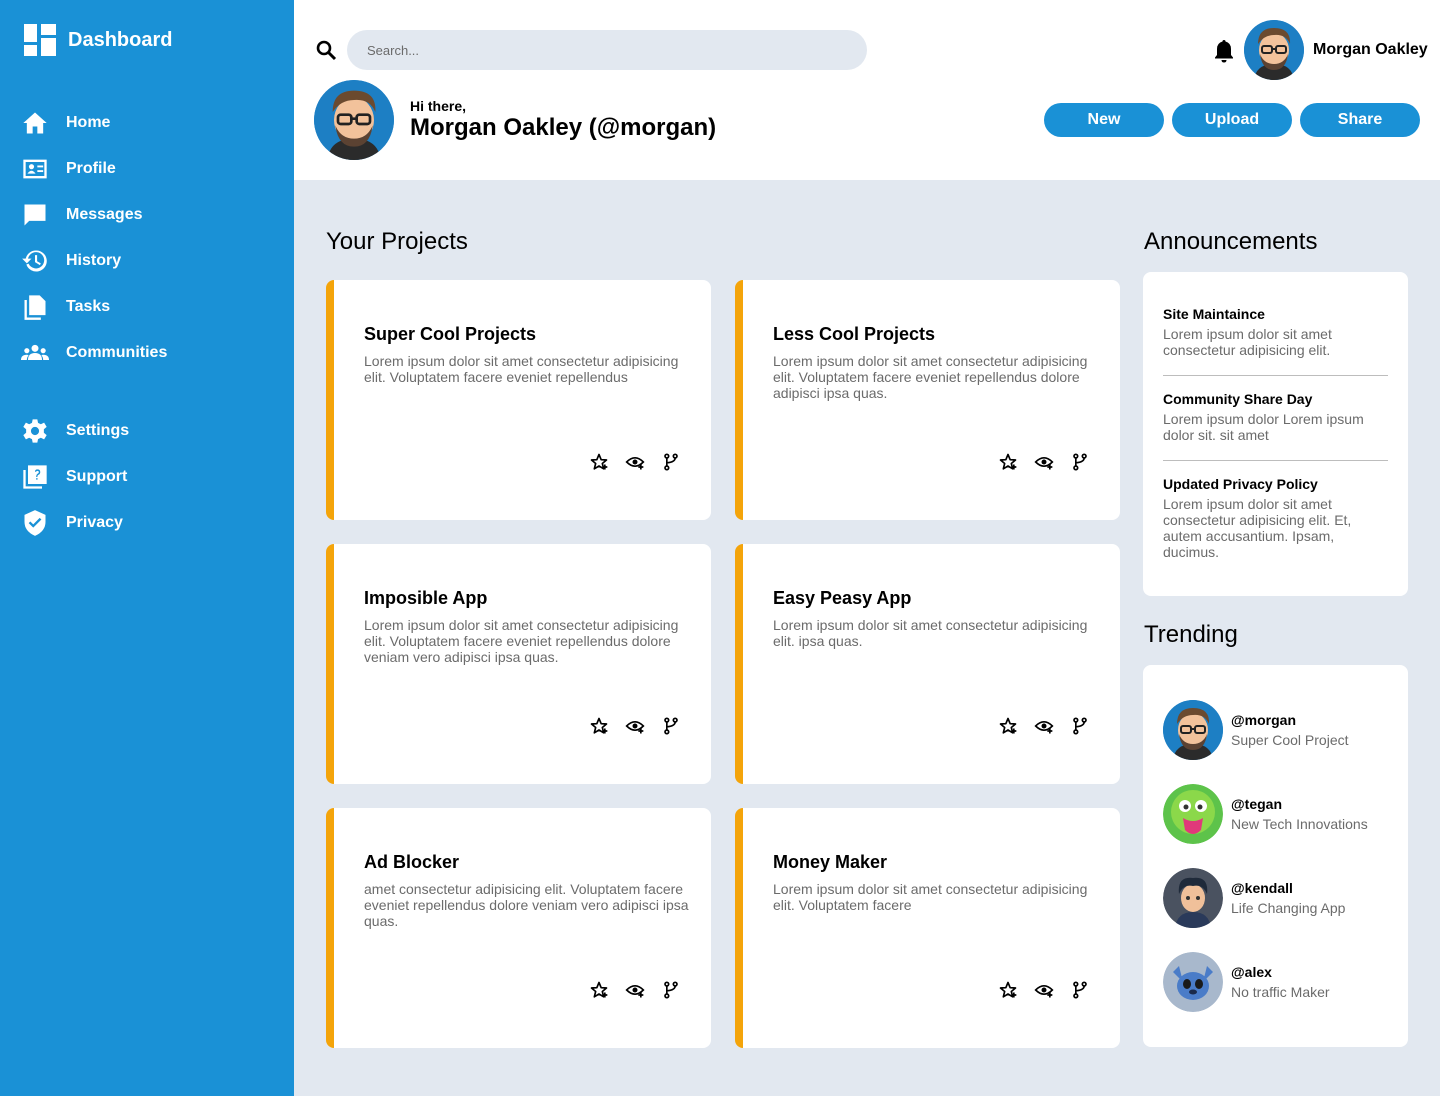 The width and height of the screenshot is (1440, 1096). Describe the element at coordinates (150, 307) in the screenshot. I see `sidebar-item-tasks: Tasks` at that location.